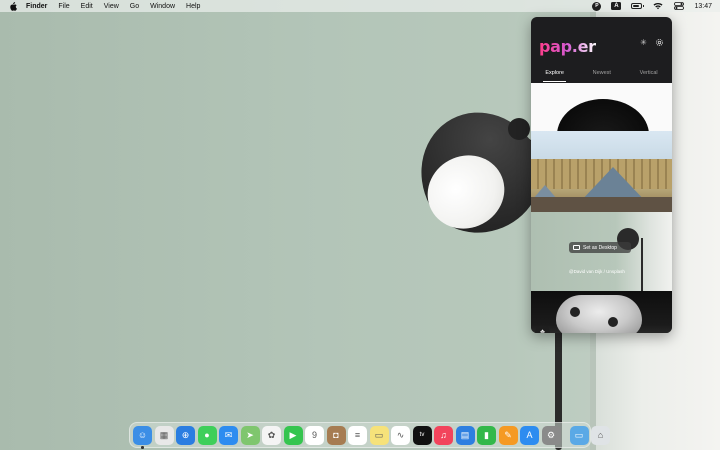 The width and height of the screenshot is (720, 450). I want to click on popup-header: pap.er ✳, so click(601, 41).